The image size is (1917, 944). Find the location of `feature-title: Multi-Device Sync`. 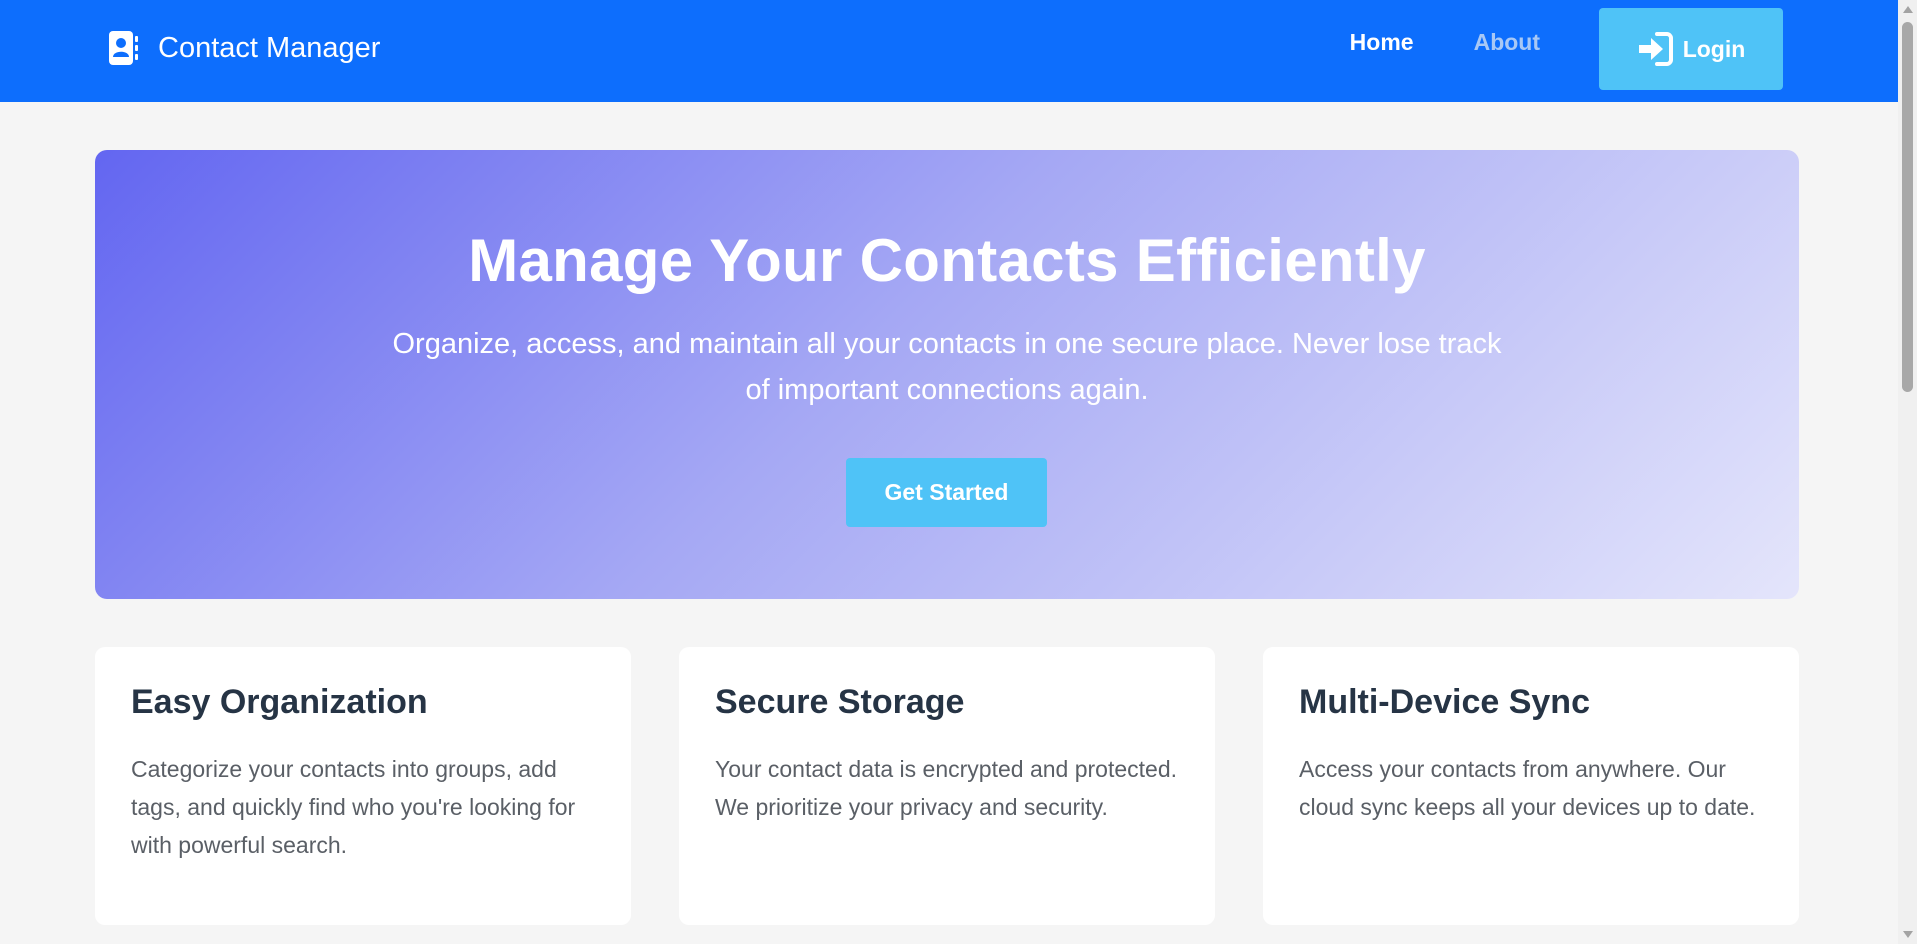

feature-title: Multi-Device Sync is located at coordinates (1444, 702).